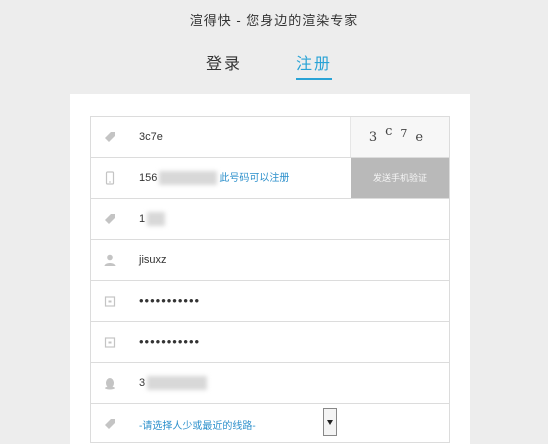  I want to click on line-select: -请选择人少或最近的线路-, so click(238, 422).